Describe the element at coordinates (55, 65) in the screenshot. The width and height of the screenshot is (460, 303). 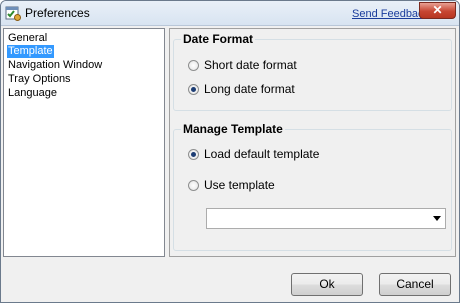
I see `nav-item-navigation-window: Navigation Window` at that location.